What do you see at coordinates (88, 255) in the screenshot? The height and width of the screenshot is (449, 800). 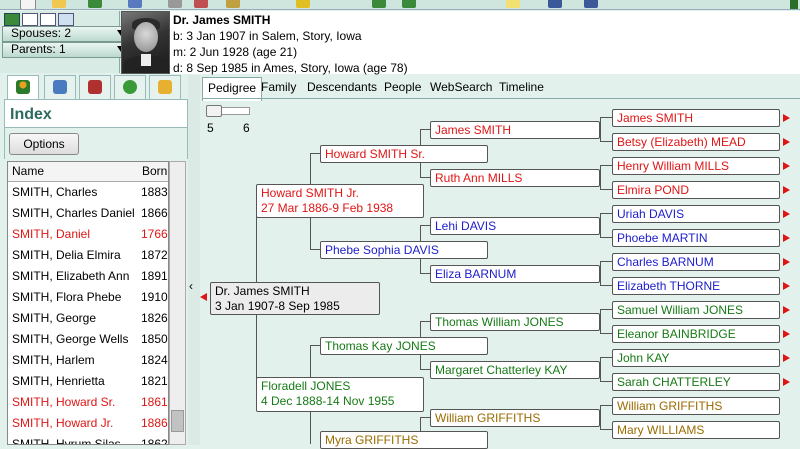 I see `list-item: SMITH, Delia Elmira 1872` at bounding box center [88, 255].